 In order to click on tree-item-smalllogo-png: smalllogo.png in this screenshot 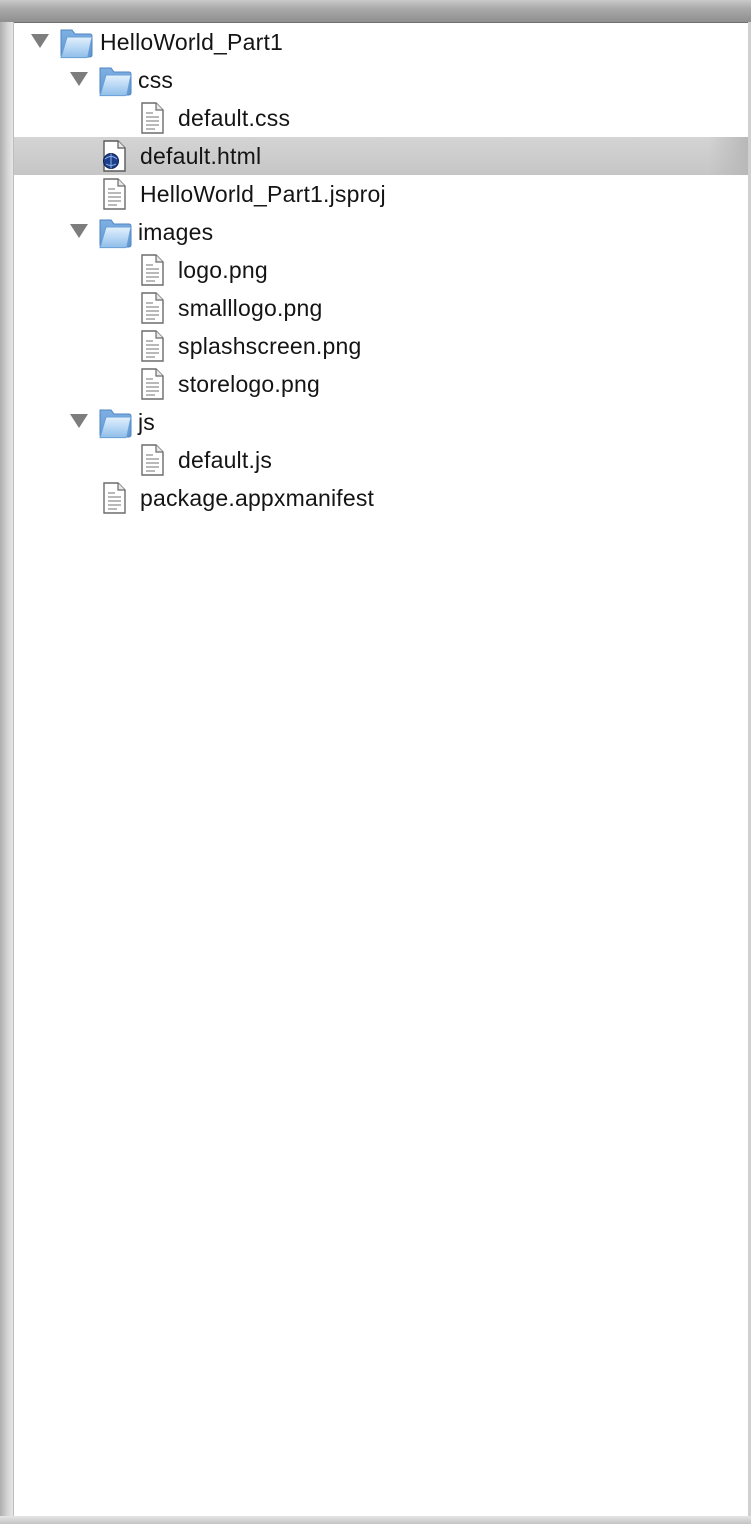, I will do `click(381, 308)`.